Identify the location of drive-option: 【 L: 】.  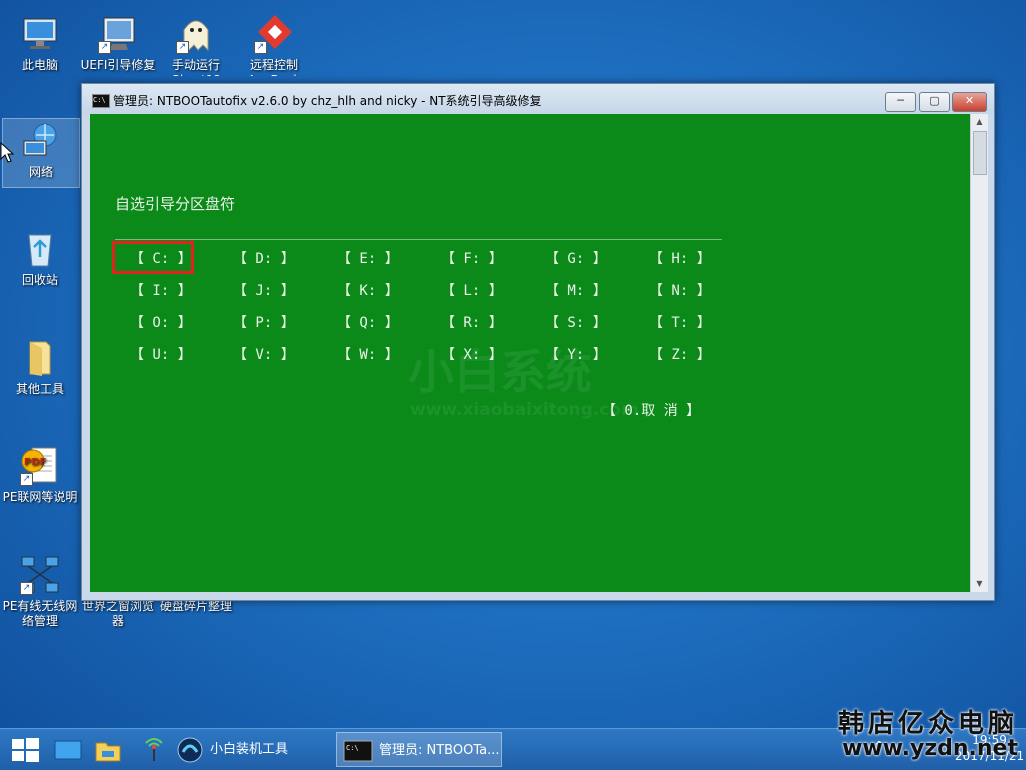
(472, 290).